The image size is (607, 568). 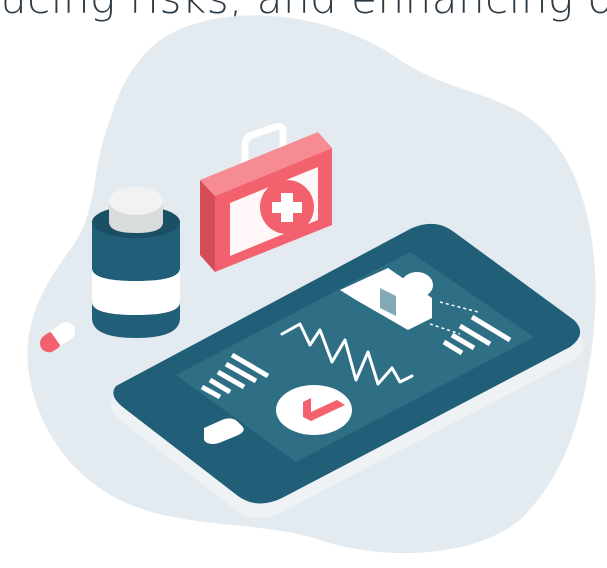 What do you see at coordinates (314, 410) in the screenshot?
I see `clock-icon` at bounding box center [314, 410].